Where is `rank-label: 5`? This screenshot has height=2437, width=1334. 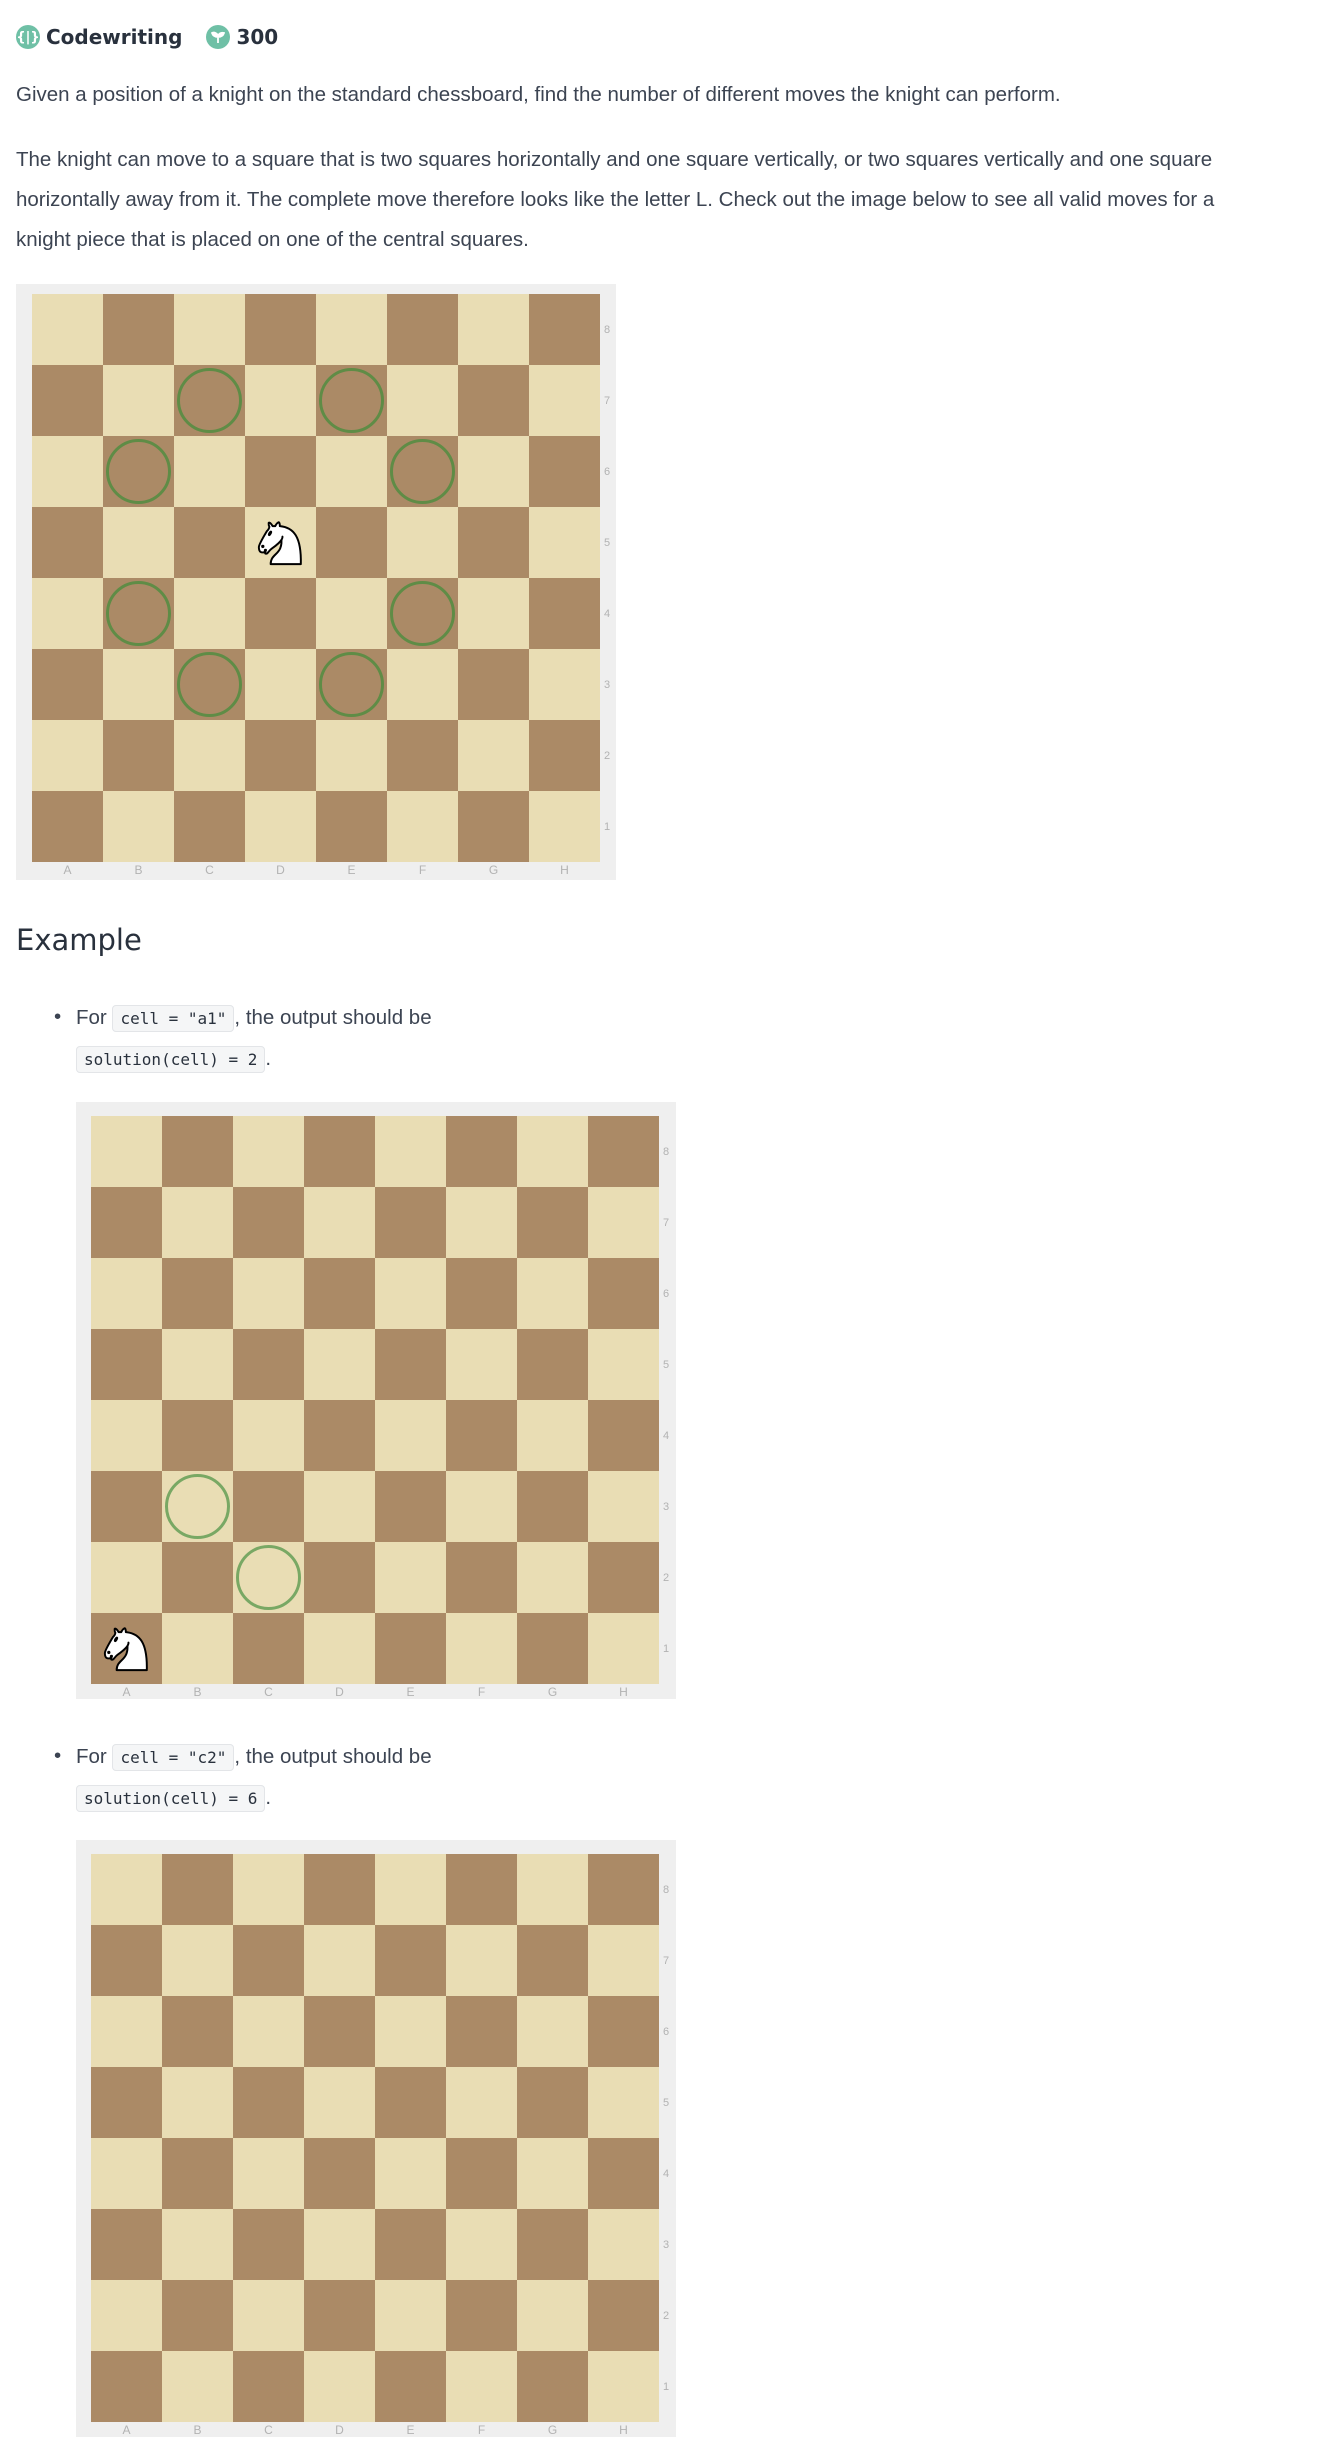
rank-label: 5 is located at coordinates (666, 2103).